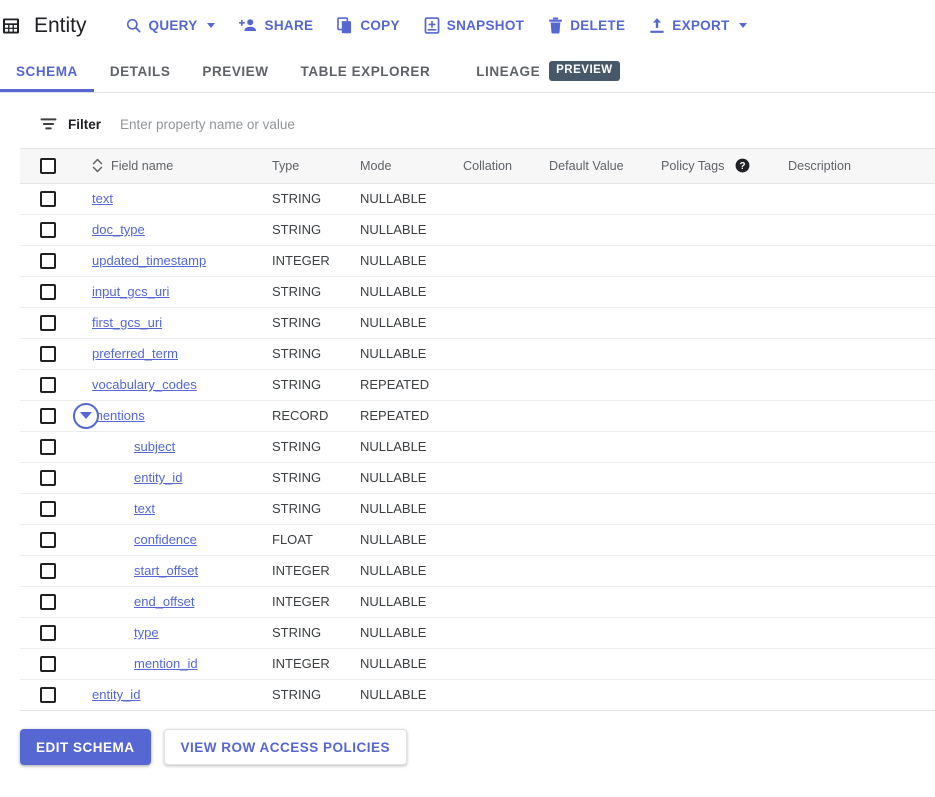 The height and width of the screenshot is (797, 935). What do you see at coordinates (144, 384) in the screenshot?
I see `field-name-link: vocabulary_codes` at bounding box center [144, 384].